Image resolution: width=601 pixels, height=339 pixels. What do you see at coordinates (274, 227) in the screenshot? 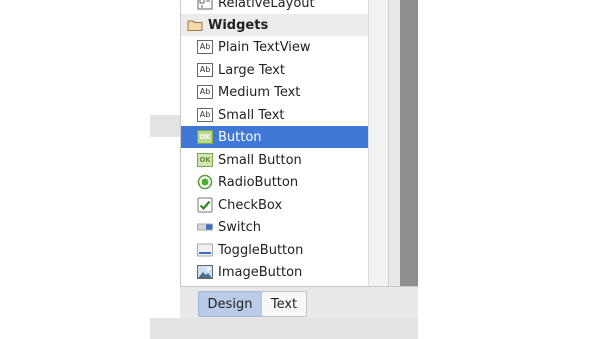
I see `palette-item-switch: Switch` at bounding box center [274, 227].